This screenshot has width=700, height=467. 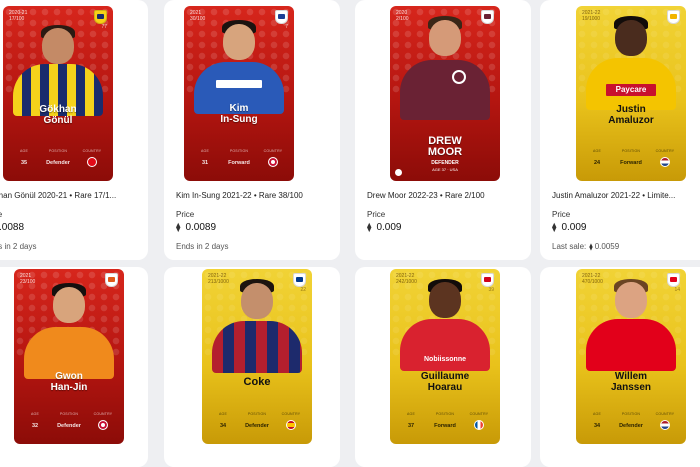 I want to click on player-name: Justin Amaluzor, so click(x=631, y=115).